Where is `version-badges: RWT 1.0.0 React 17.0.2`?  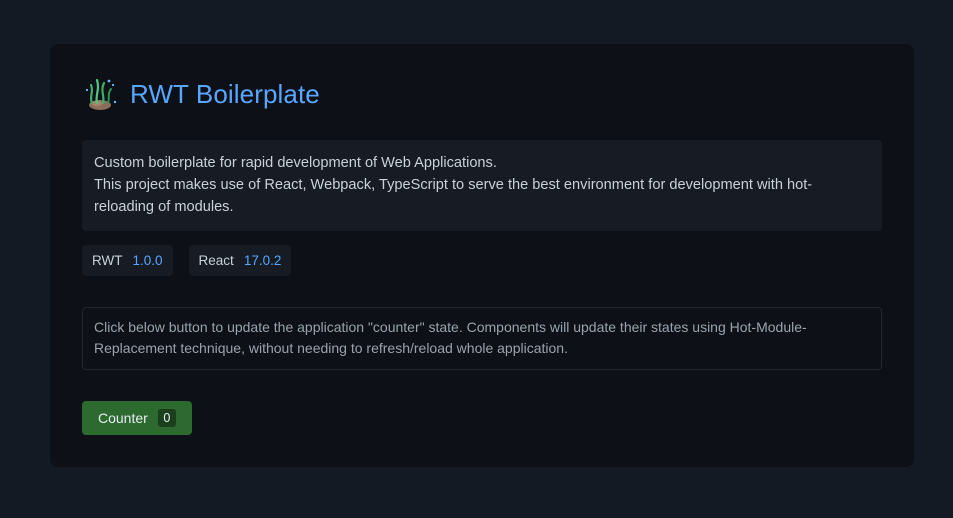 version-badges: RWT 1.0.0 React 17.0.2 is located at coordinates (187, 260).